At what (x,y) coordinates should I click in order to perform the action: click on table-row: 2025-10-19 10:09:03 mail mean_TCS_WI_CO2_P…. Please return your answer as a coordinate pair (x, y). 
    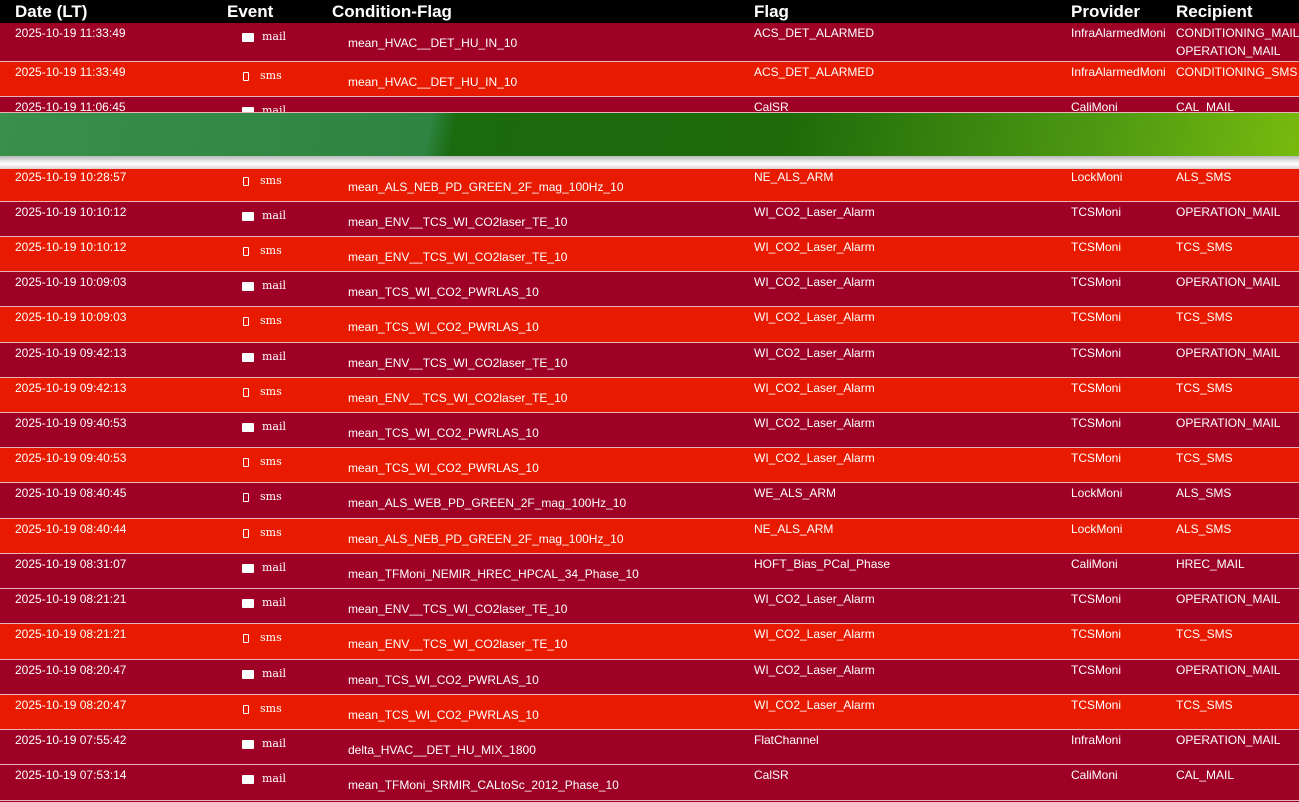
    Looking at the image, I should click on (649, 289).